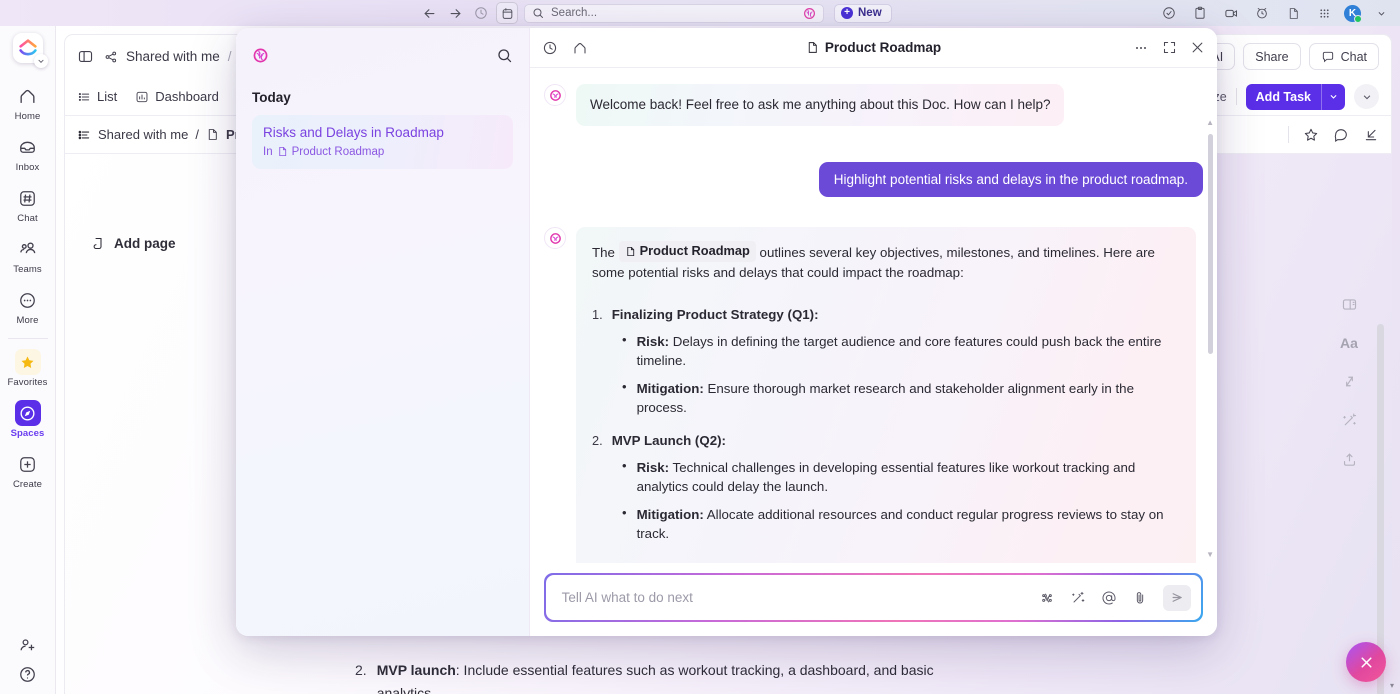 This screenshot has height=694, width=1400. Describe the element at coordinates (1349, 343) in the screenshot. I see `font-size-icon: Aa` at that location.